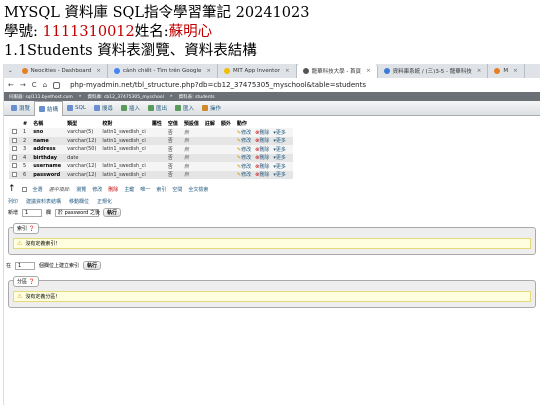 This screenshot has height=405, width=540. I want to click on breadcrumb-table: 資料表: students, so click(197, 97).